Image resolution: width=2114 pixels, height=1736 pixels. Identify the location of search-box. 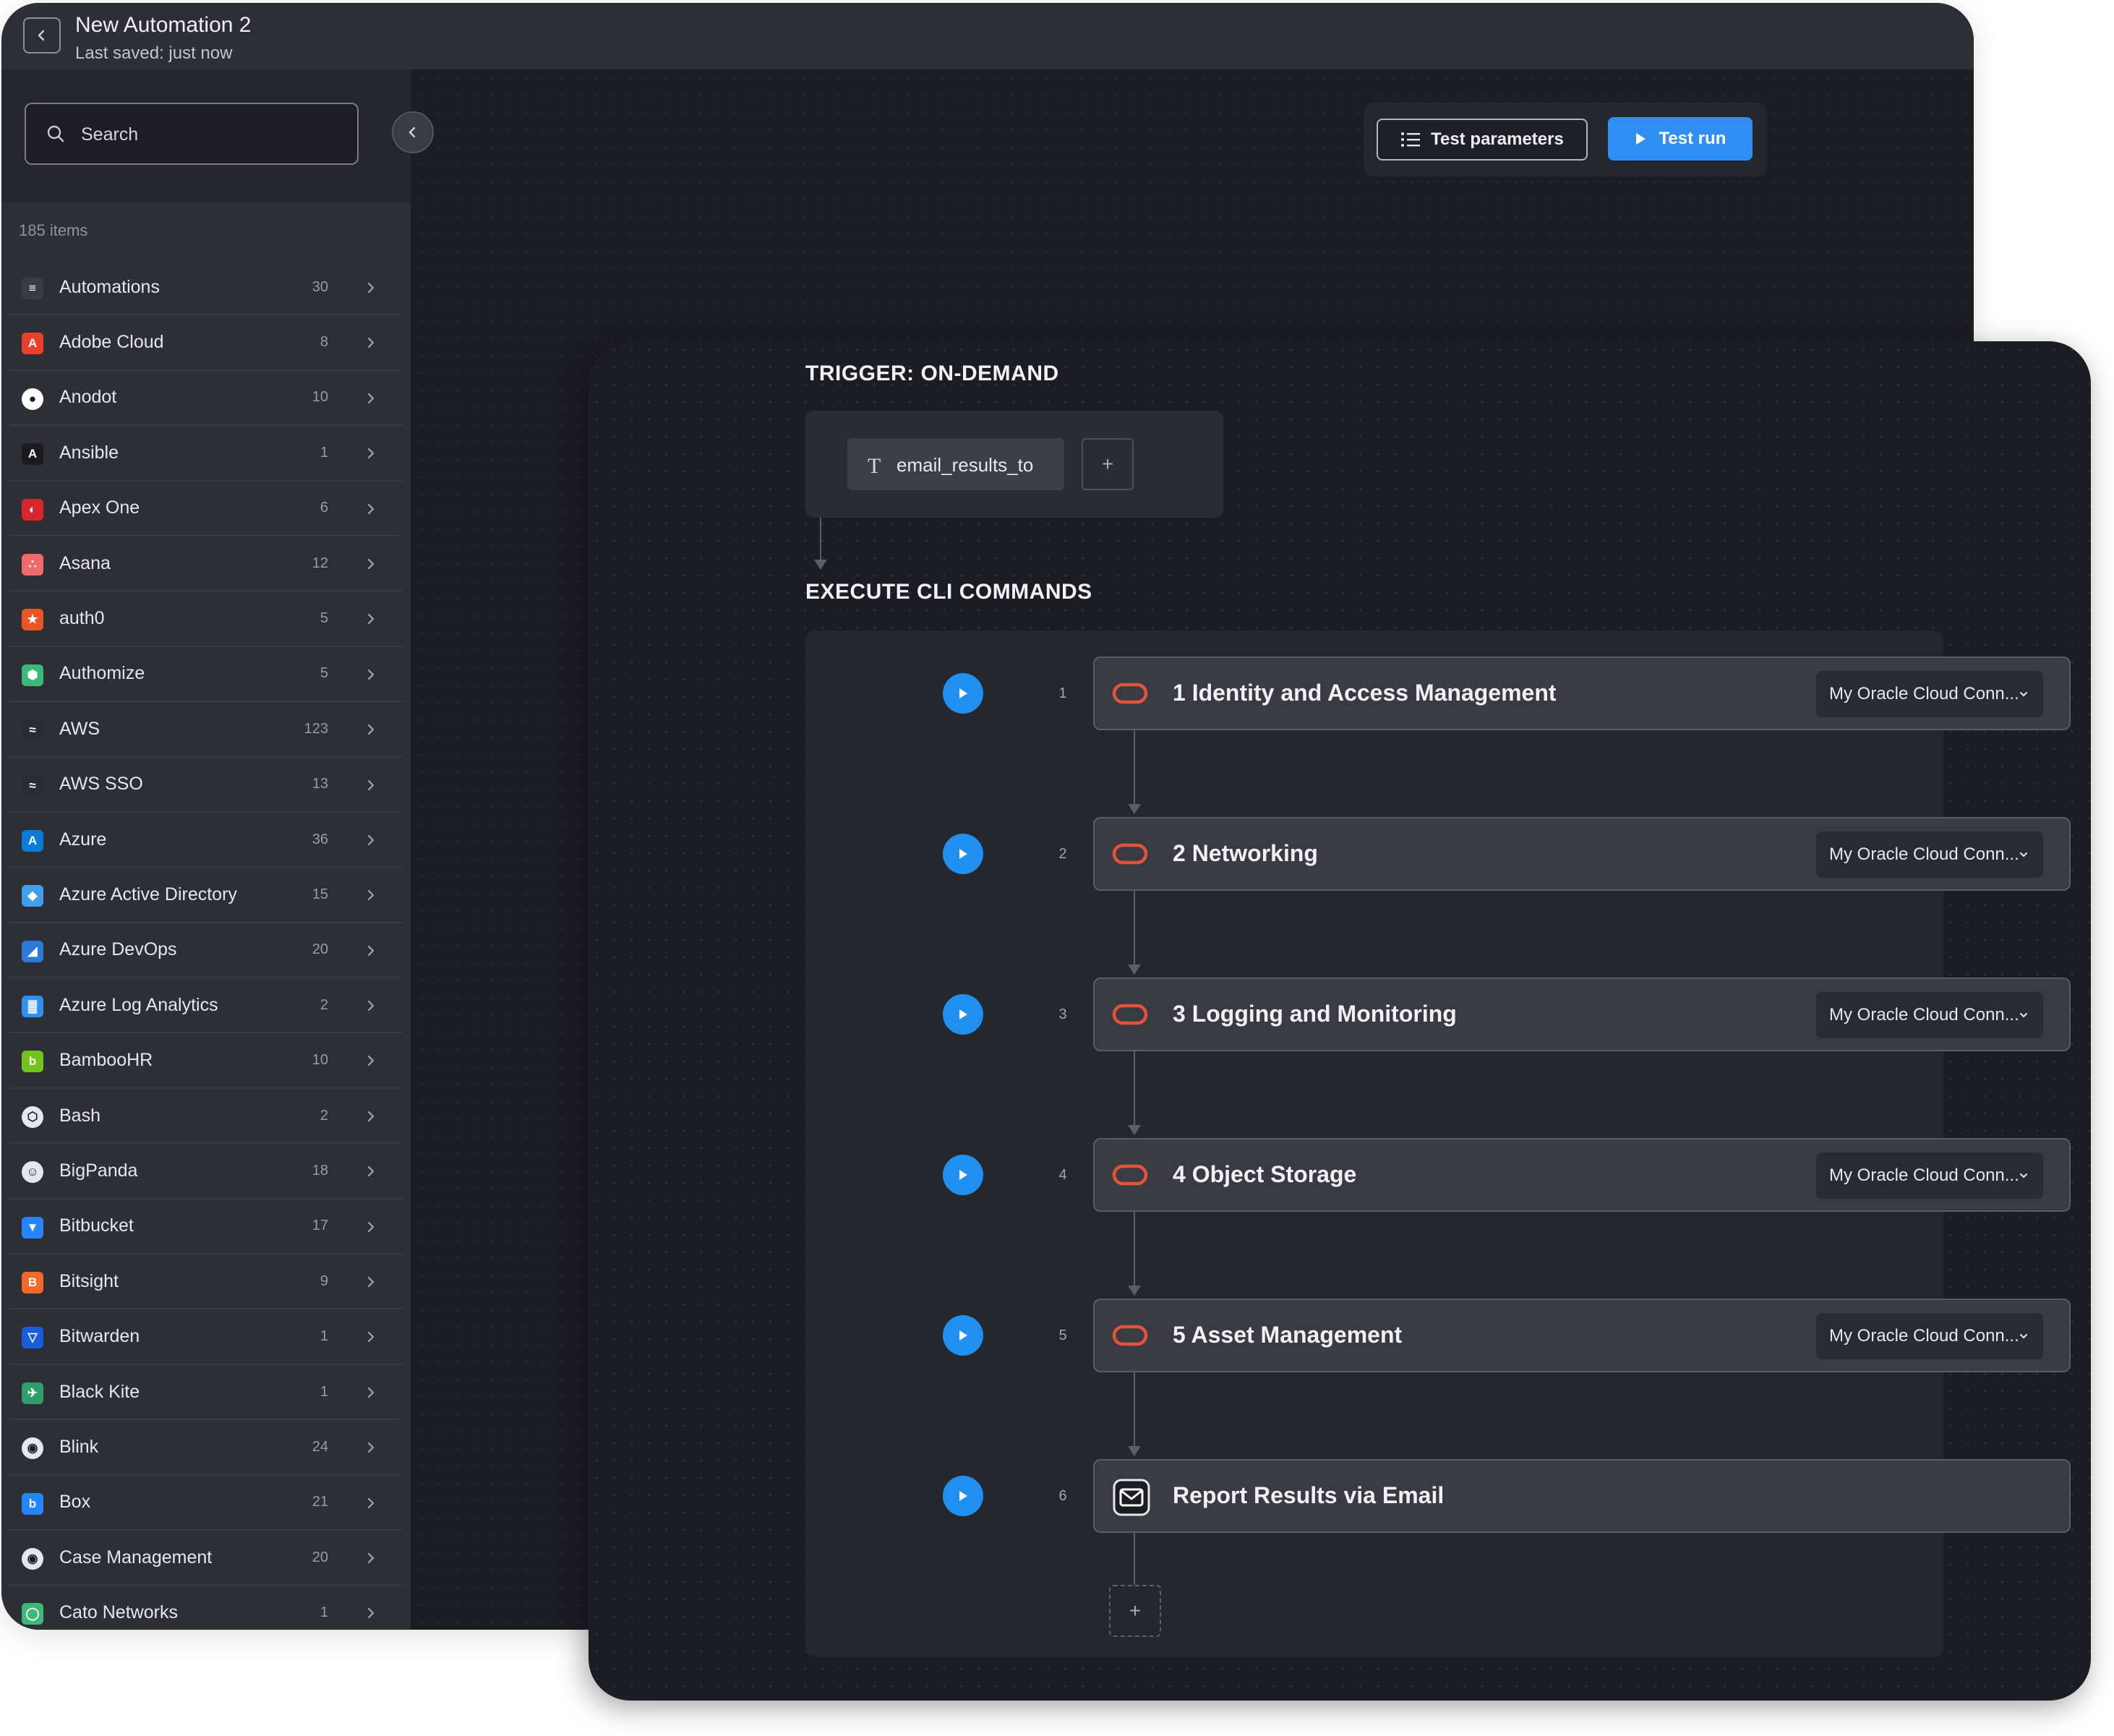
(192, 134).